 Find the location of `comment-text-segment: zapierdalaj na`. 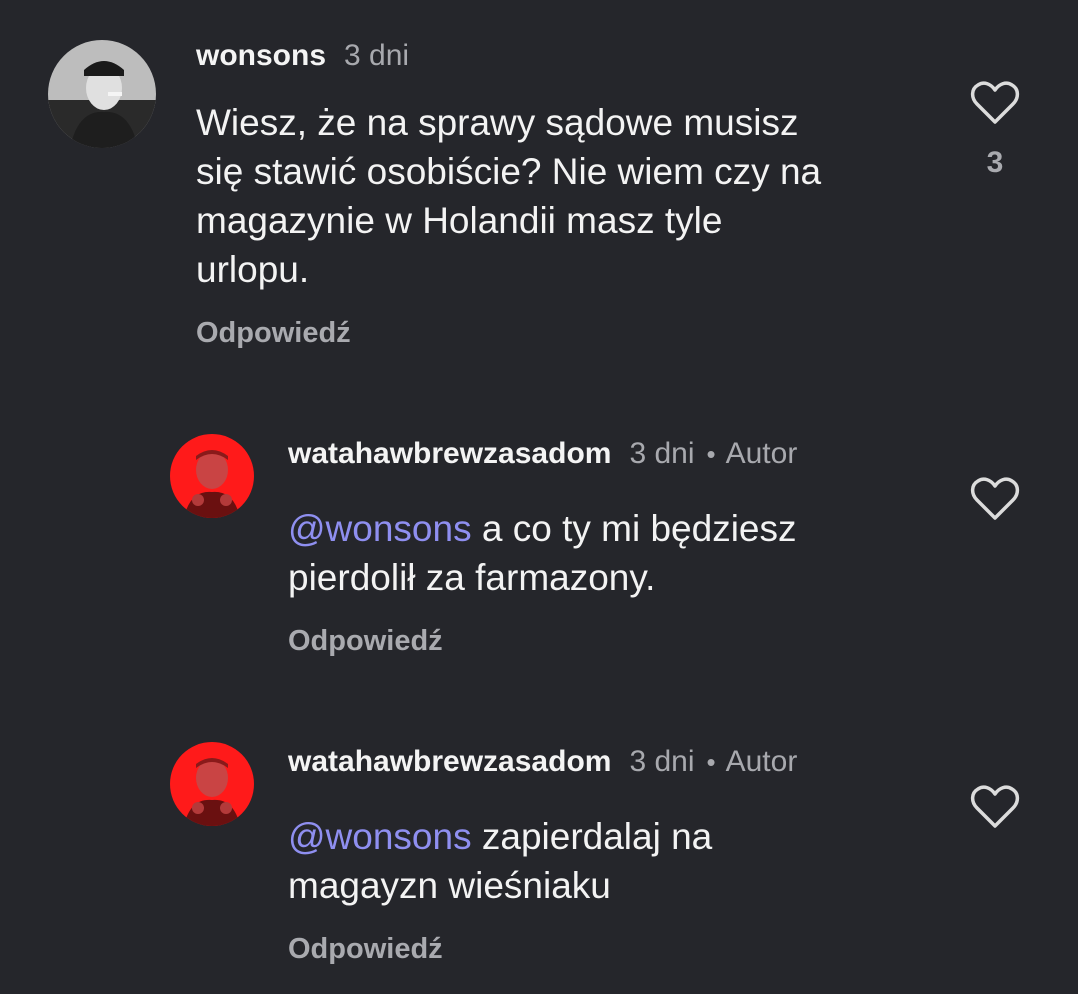

comment-text-segment: zapierdalaj na is located at coordinates (592, 836).